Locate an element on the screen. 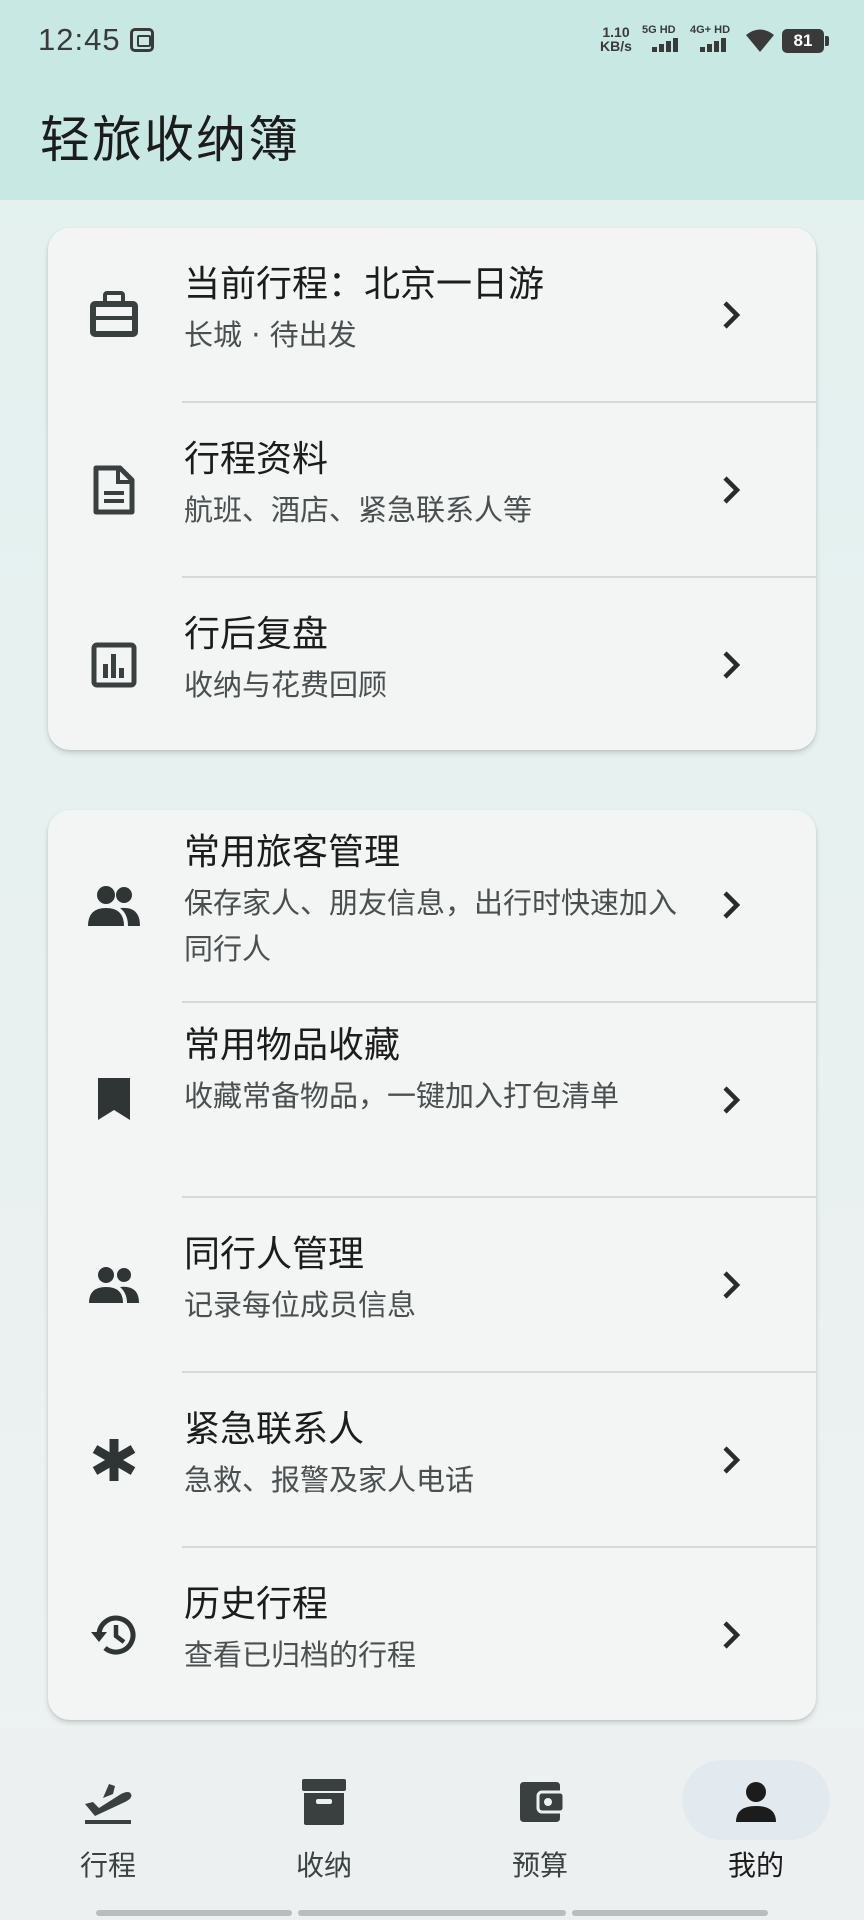 The image size is (864, 1920). nav-item-trips: 行程 is located at coordinates (108, 1824).